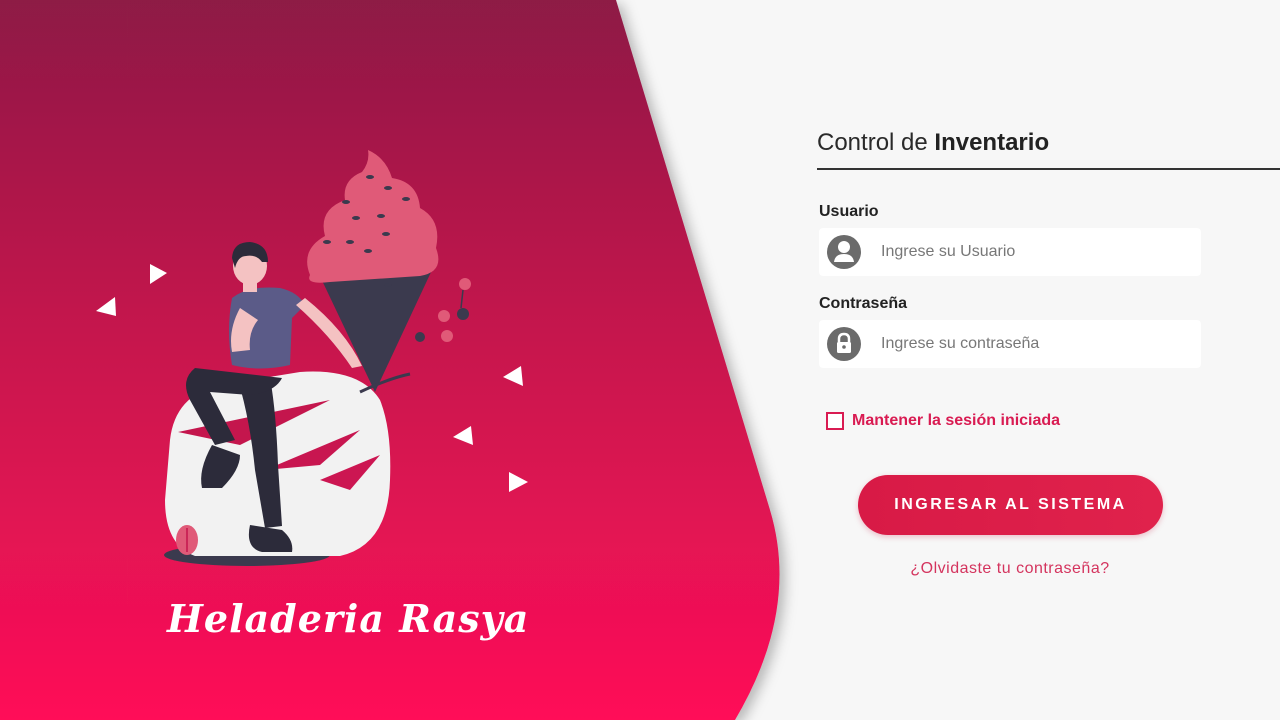  I want to click on heading-light: Control de, so click(876, 142).